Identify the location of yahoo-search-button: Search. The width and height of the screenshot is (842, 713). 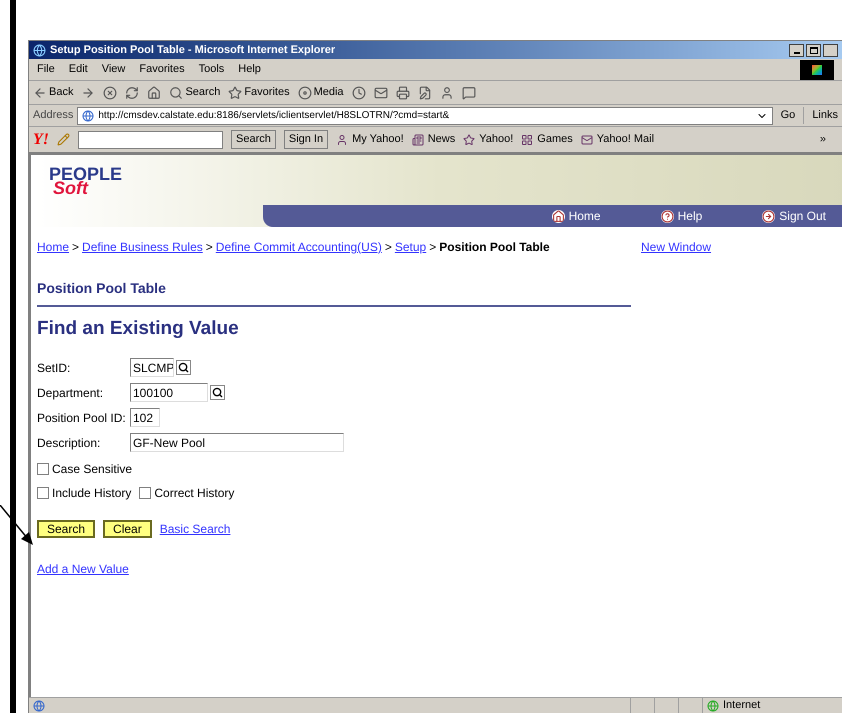
(253, 139).